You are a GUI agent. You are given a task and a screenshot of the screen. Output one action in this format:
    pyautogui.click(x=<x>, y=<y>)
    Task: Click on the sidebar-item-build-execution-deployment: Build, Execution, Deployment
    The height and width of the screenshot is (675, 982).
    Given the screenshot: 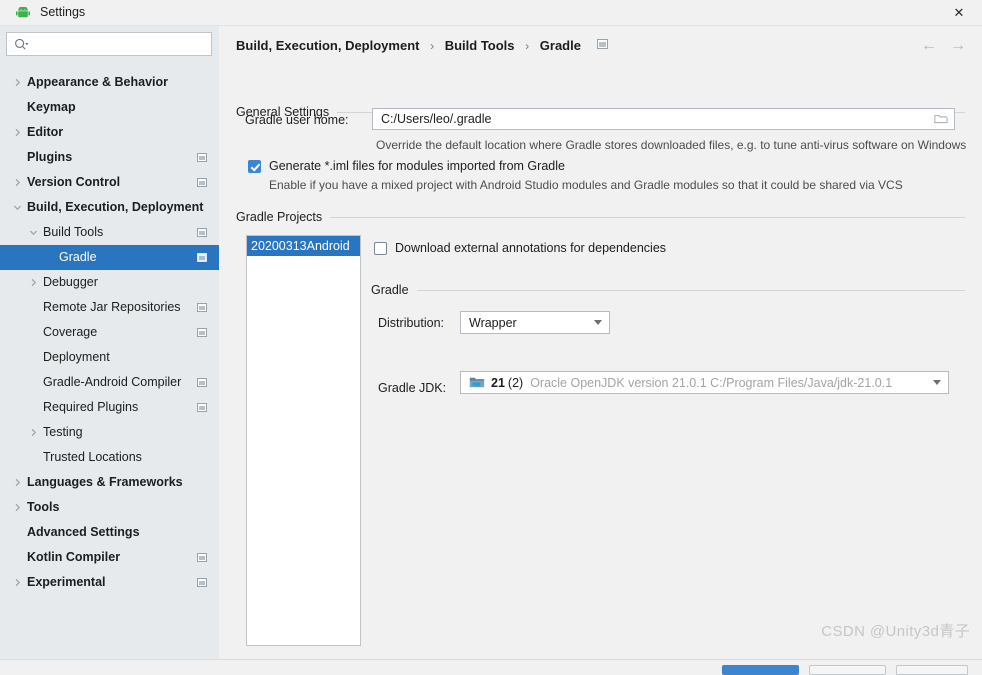 What is the action you would take?
    pyautogui.click(x=109, y=207)
    